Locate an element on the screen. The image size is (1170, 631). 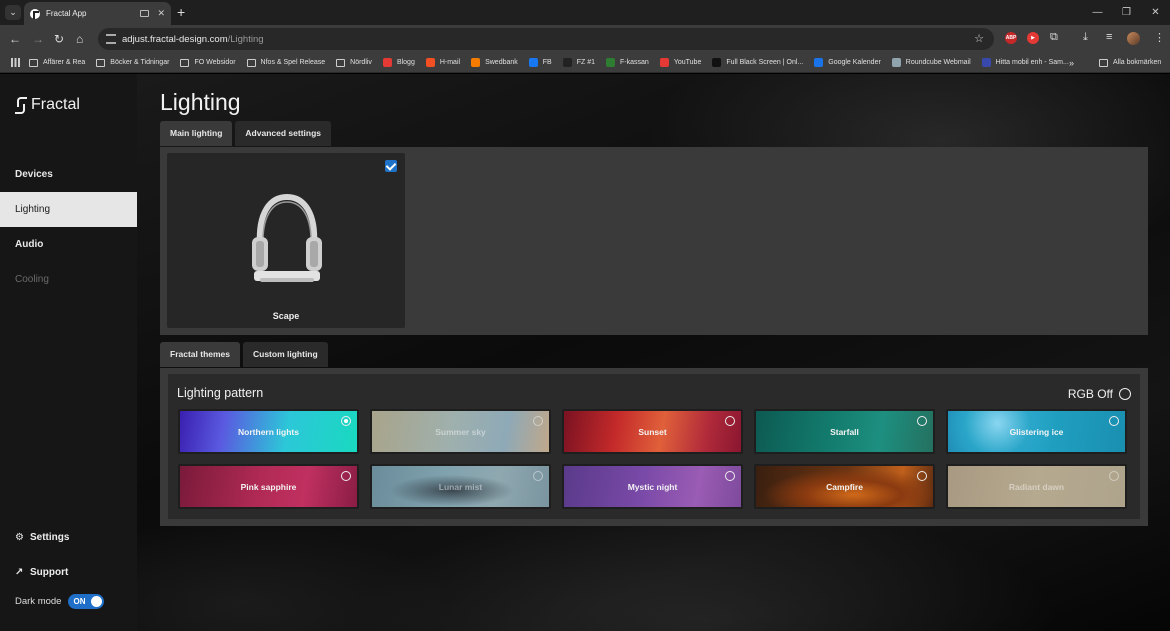
all-bookmarks: Alla bokmärken is located at coordinates (1130, 62).